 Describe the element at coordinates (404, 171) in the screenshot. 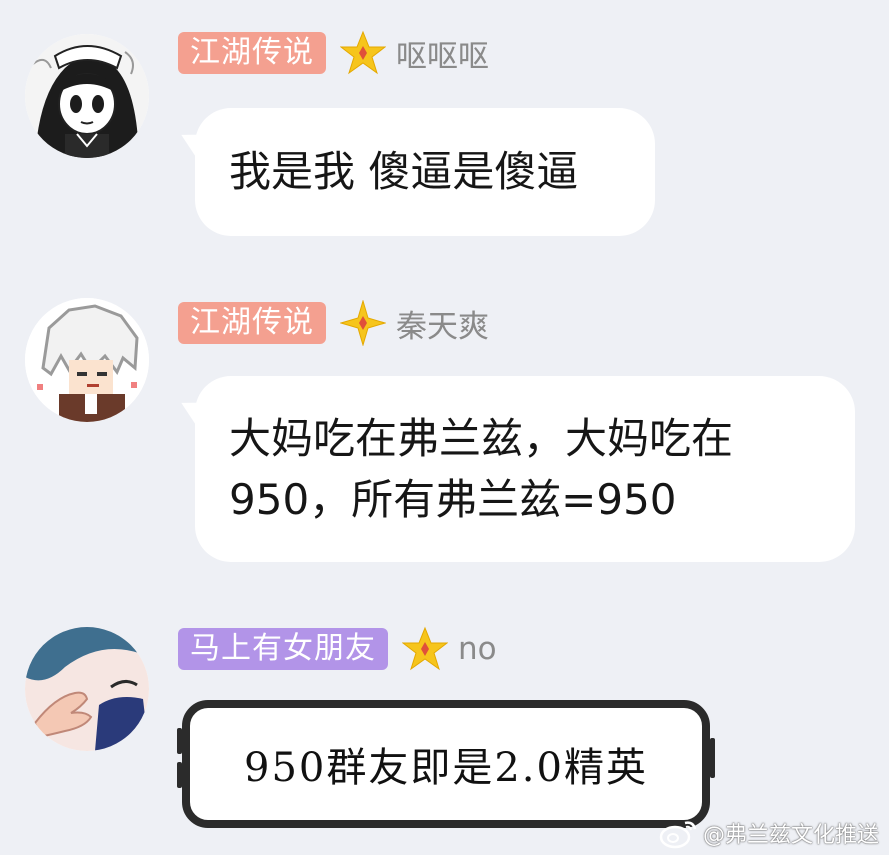

I see `message-text: 我是我 傻逼是傻逼` at that location.